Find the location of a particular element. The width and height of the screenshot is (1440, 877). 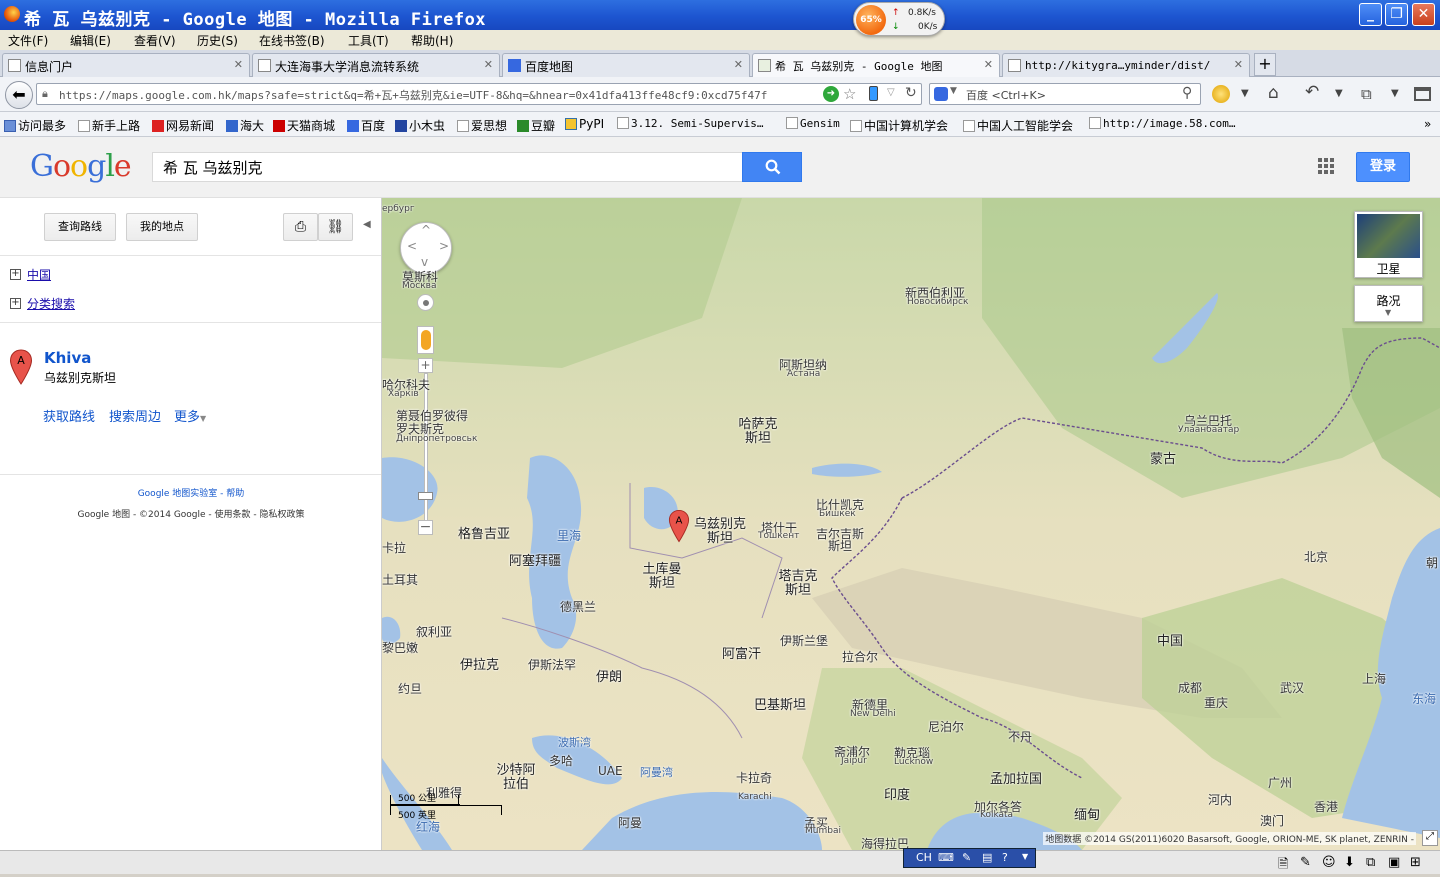

pegman-icon is located at coordinates (425, 340).